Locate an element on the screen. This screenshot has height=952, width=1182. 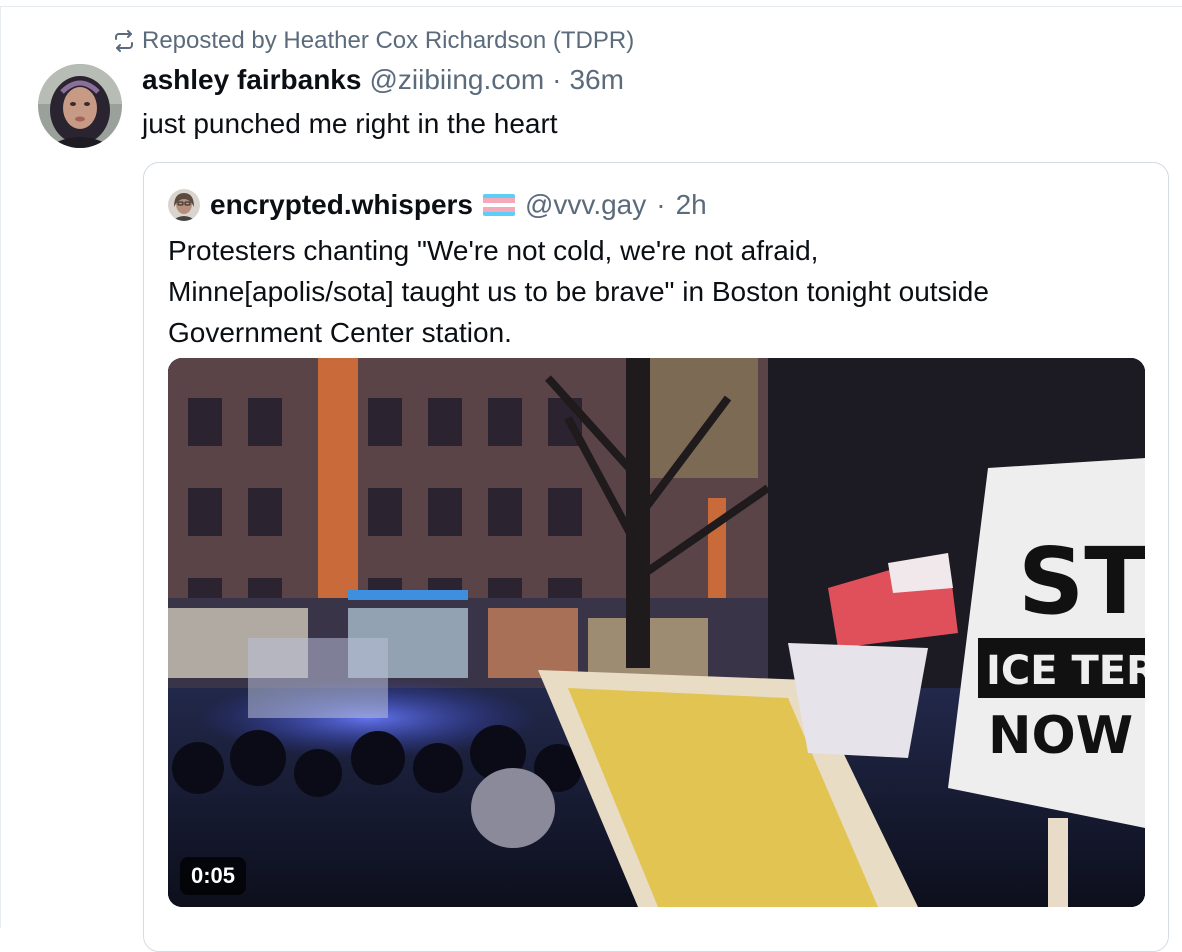
author-handle: @ziibiing.com is located at coordinates (456, 80).